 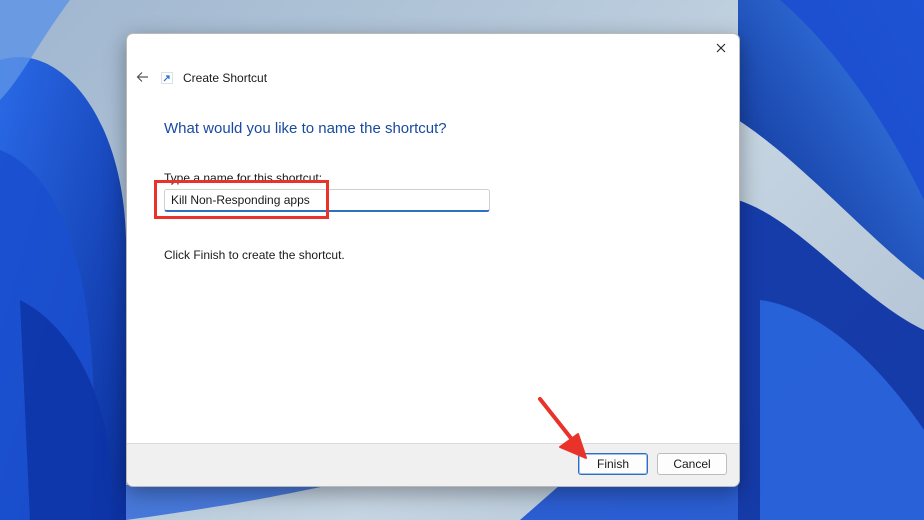 I want to click on back-button, so click(x=142, y=77).